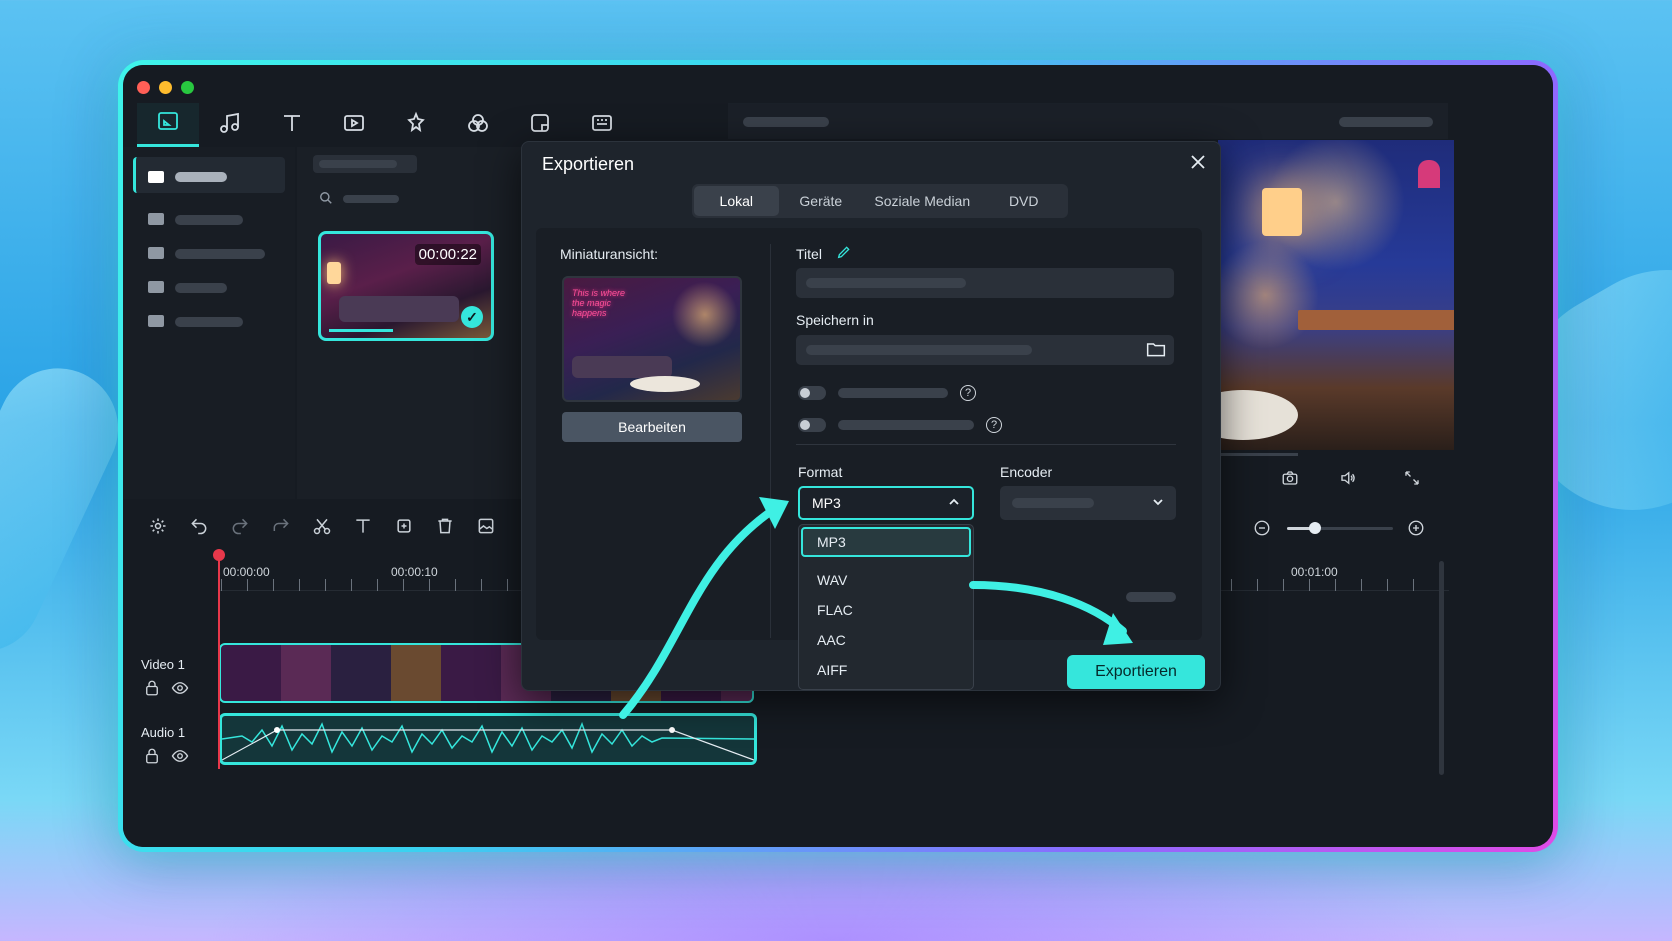  Describe the element at coordinates (886, 580) in the screenshot. I see `format-option-wav: WAV` at that location.